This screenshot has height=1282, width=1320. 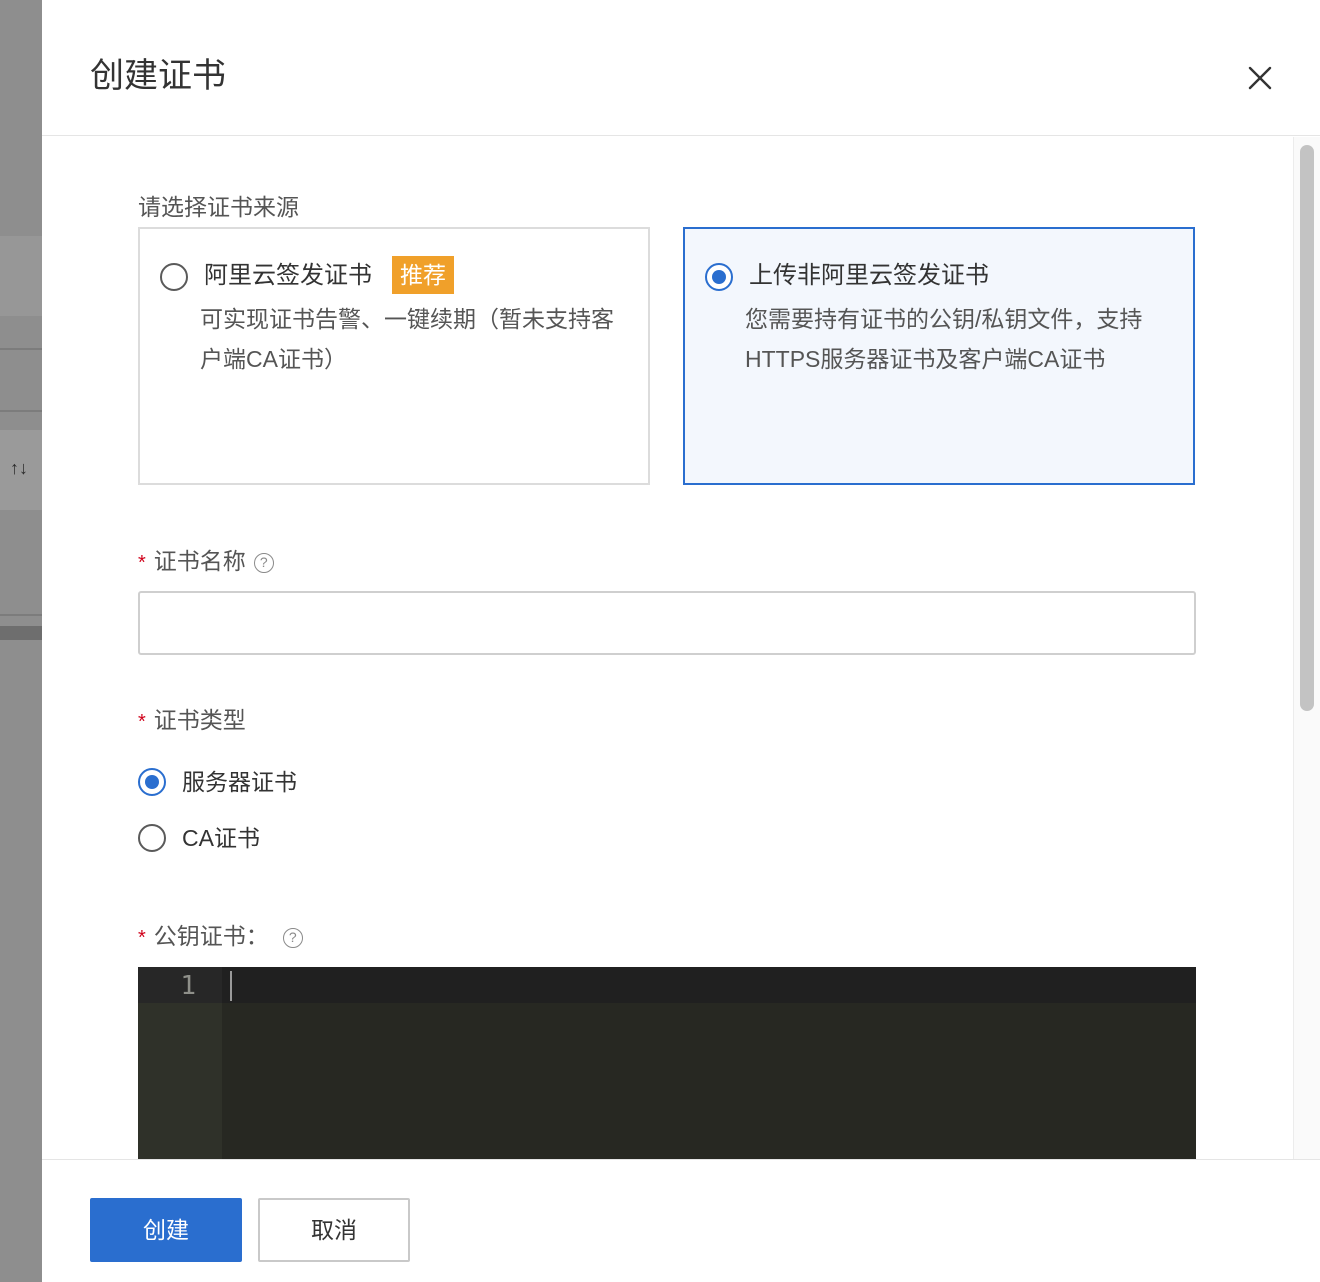 What do you see at coordinates (681, 1220) in the screenshot?
I see `drawer-footer: 创建 取消` at bounding box center [681, 1220].